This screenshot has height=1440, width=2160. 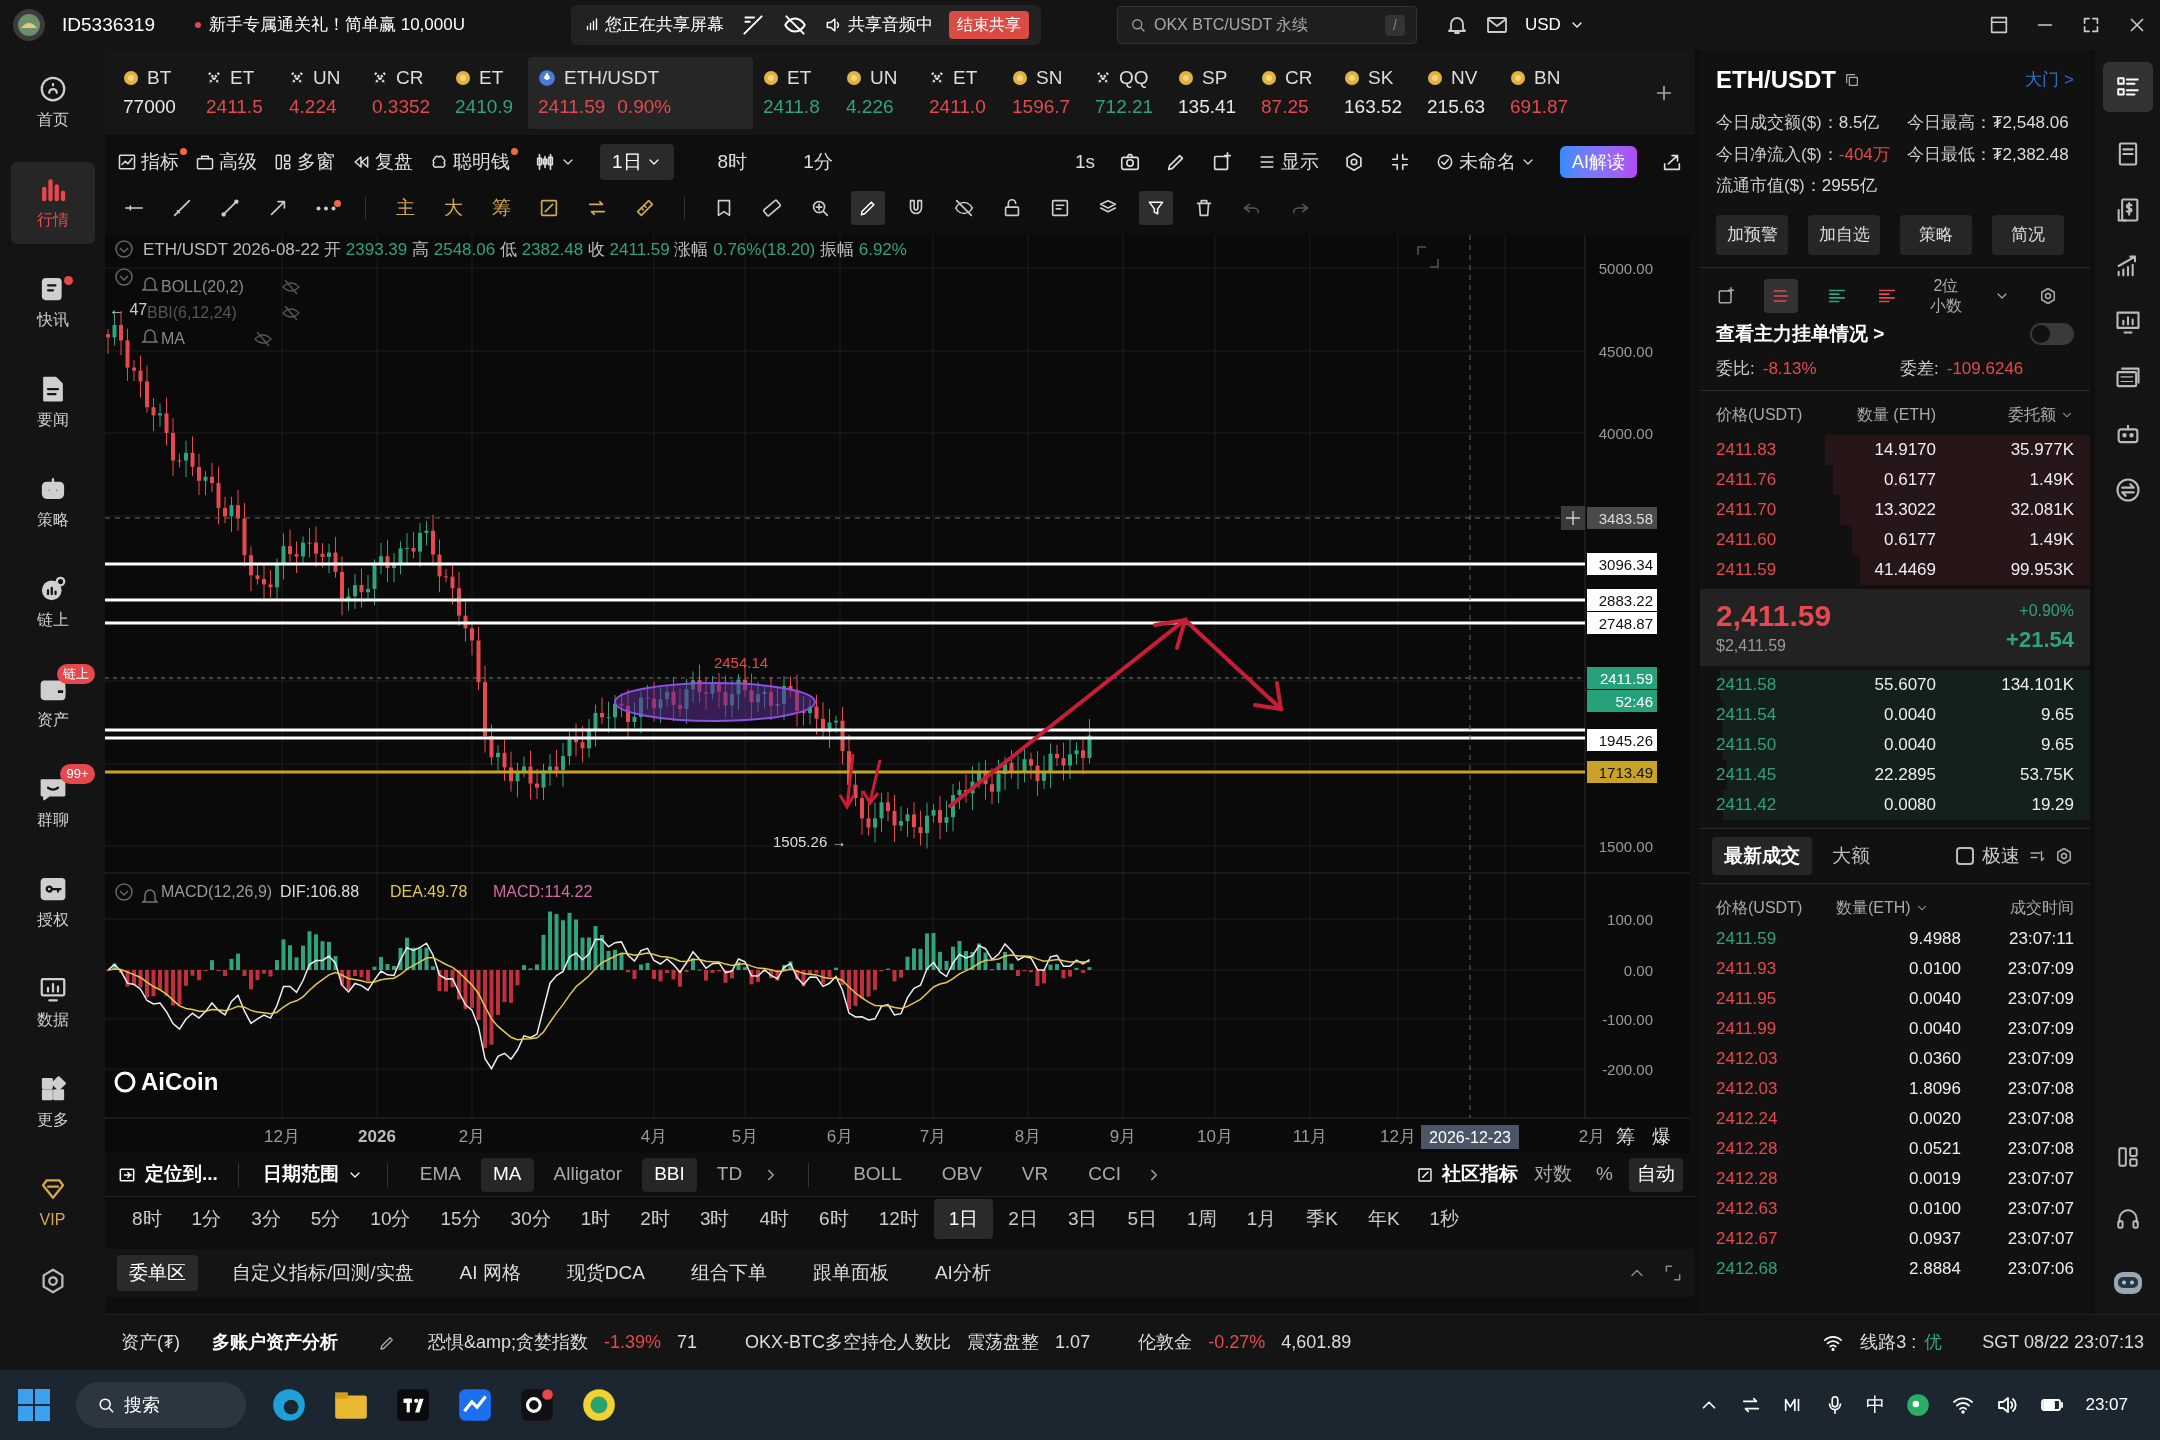 I want to click on bottom-tab: AI 网格, so click(x=490, y=1273).